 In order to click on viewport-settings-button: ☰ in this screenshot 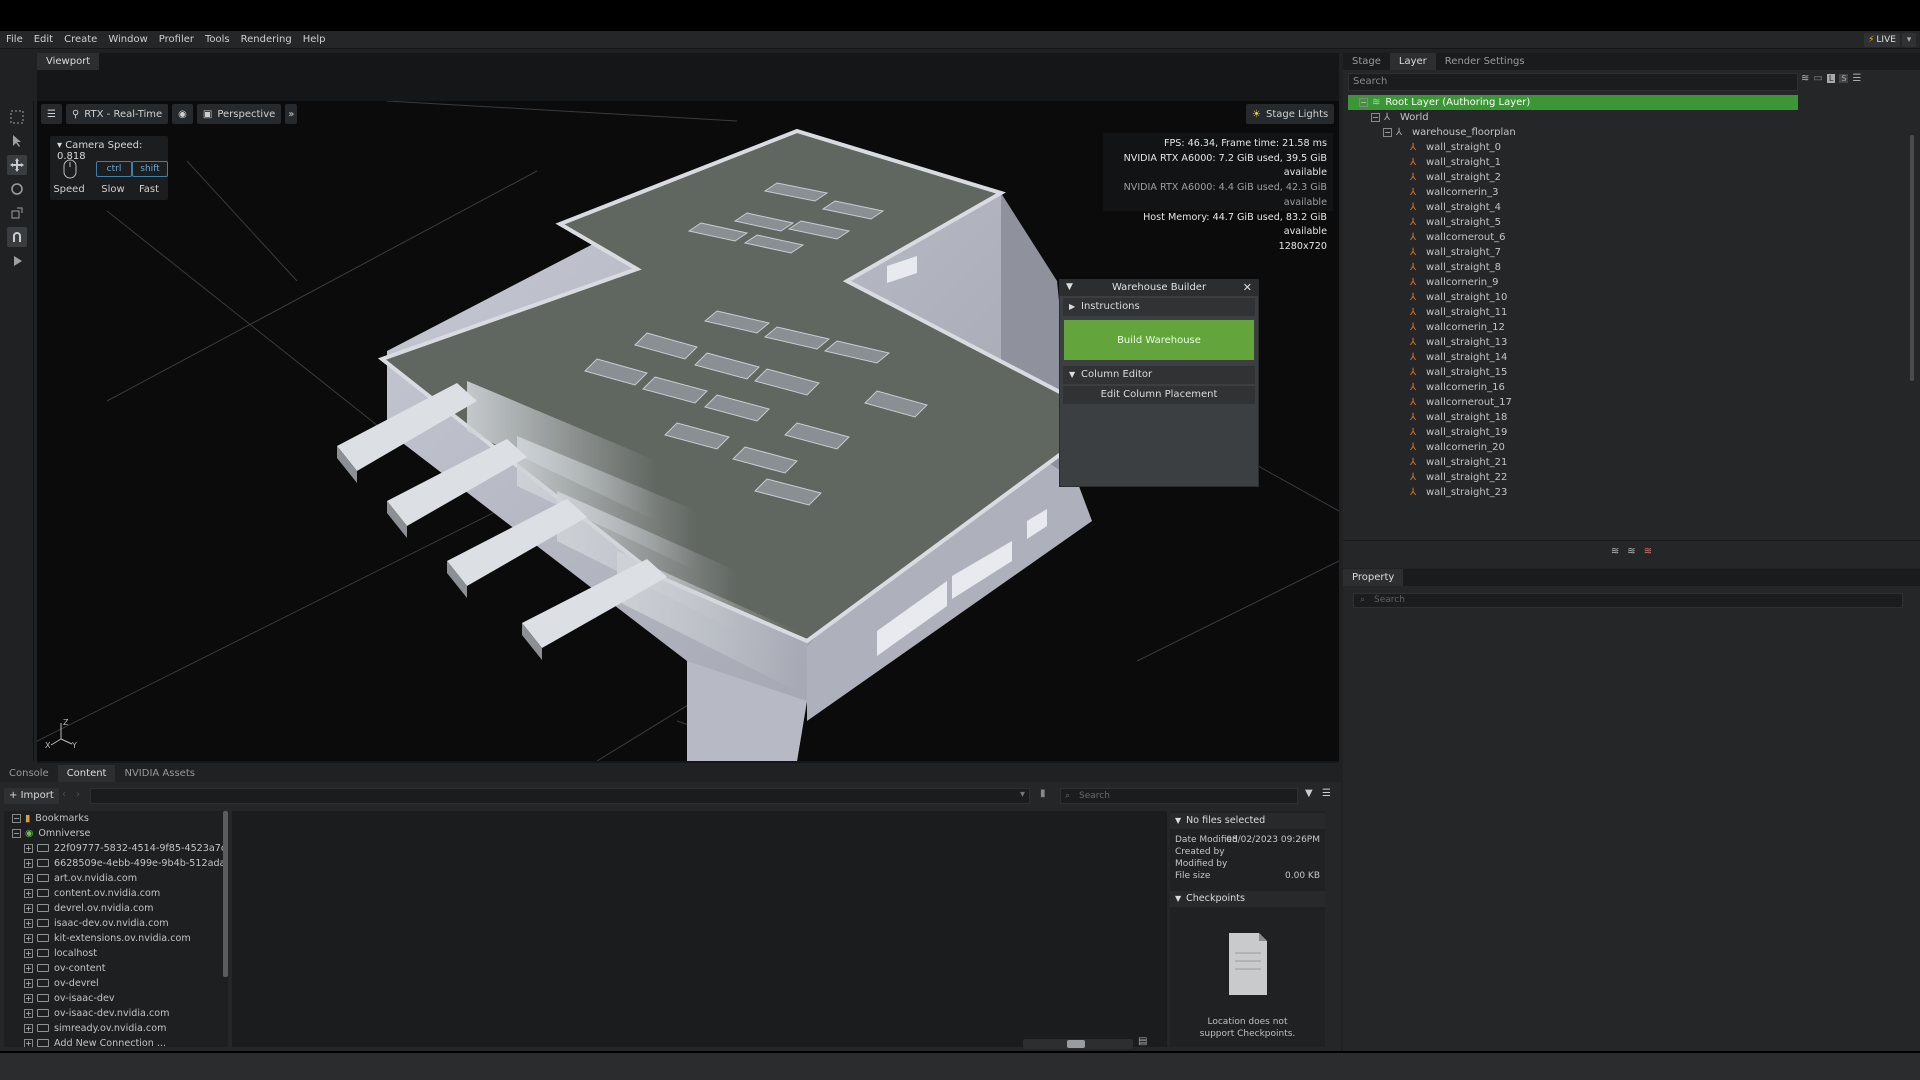, I will do `click(51, 114)`.